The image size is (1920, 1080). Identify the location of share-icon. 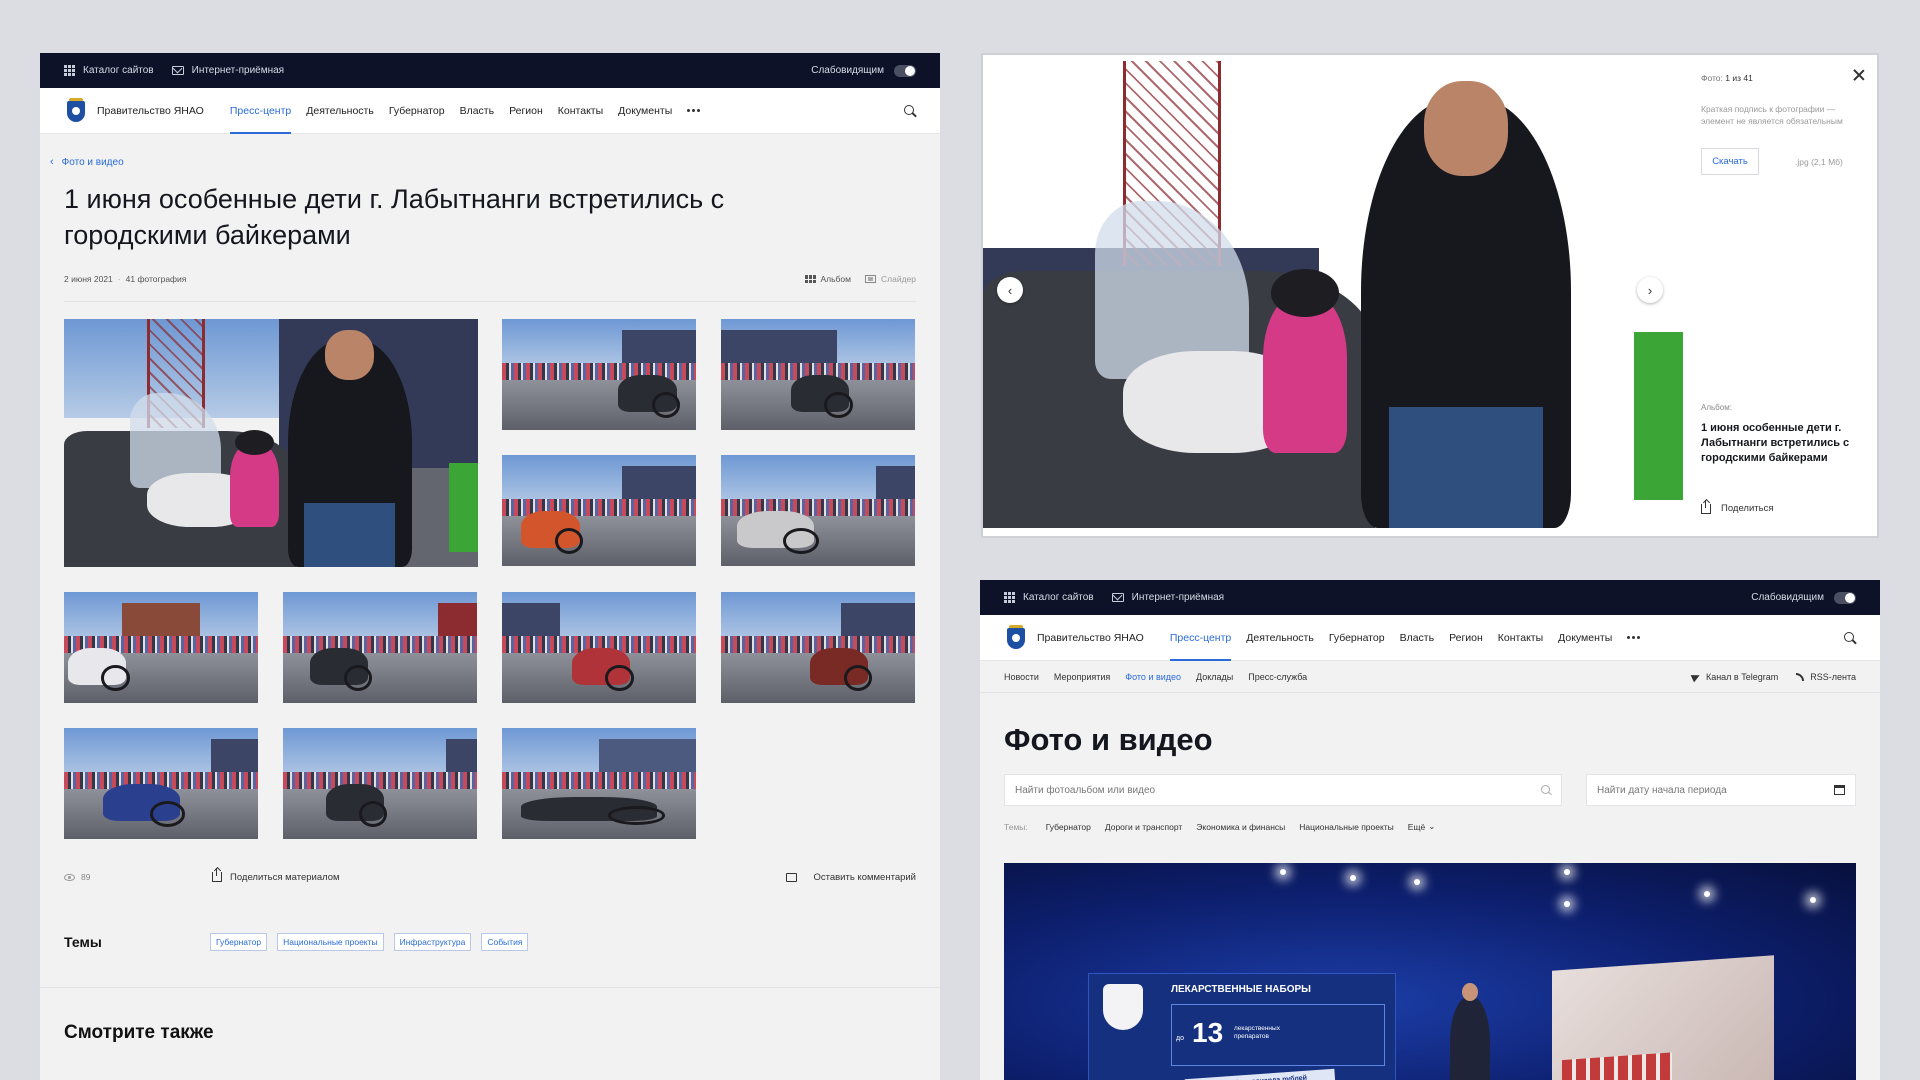
(1706, 506).